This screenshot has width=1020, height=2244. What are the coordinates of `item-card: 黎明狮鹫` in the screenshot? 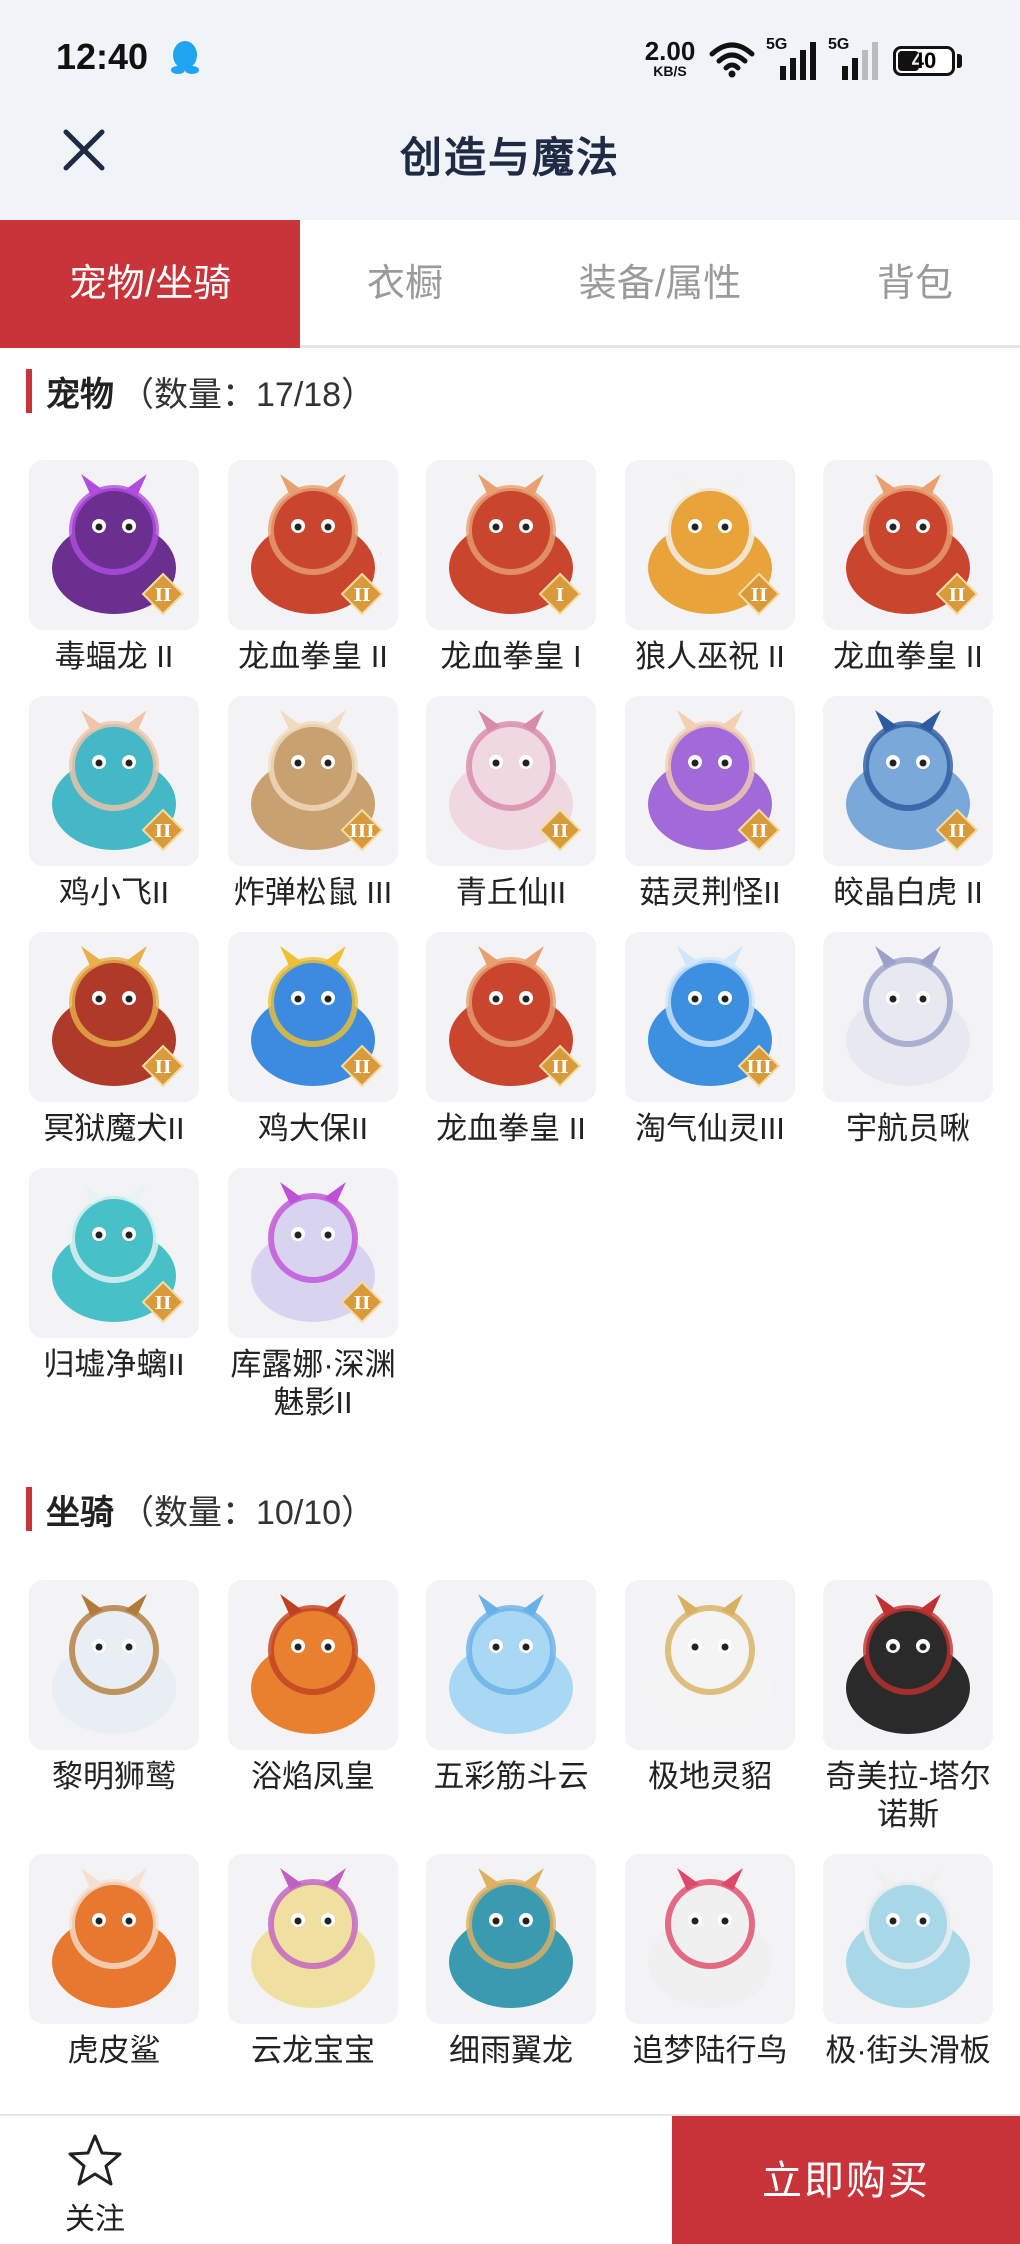 It's located at (114, 1688).